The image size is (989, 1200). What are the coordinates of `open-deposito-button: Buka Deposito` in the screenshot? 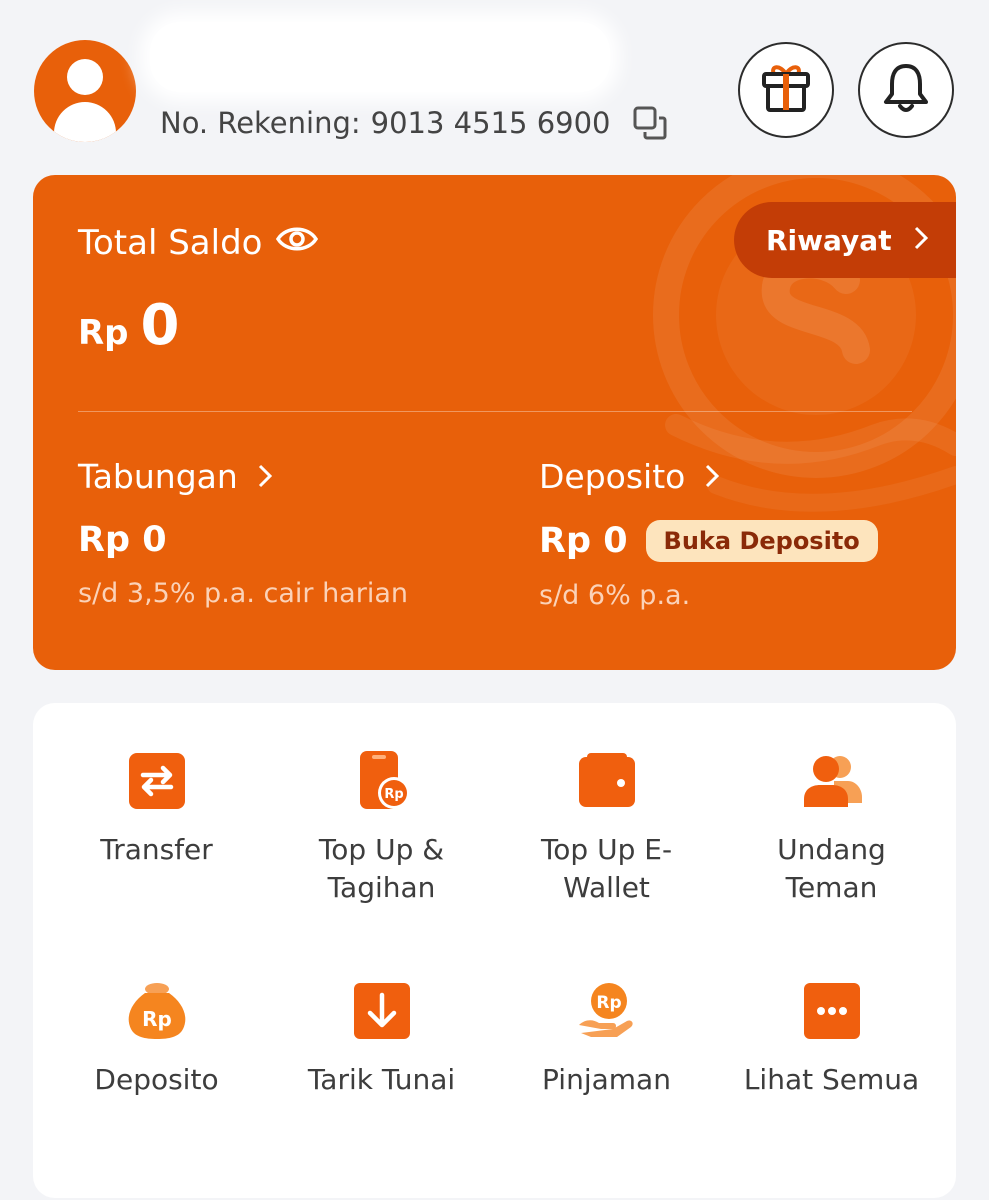 It's located at (761, 541).